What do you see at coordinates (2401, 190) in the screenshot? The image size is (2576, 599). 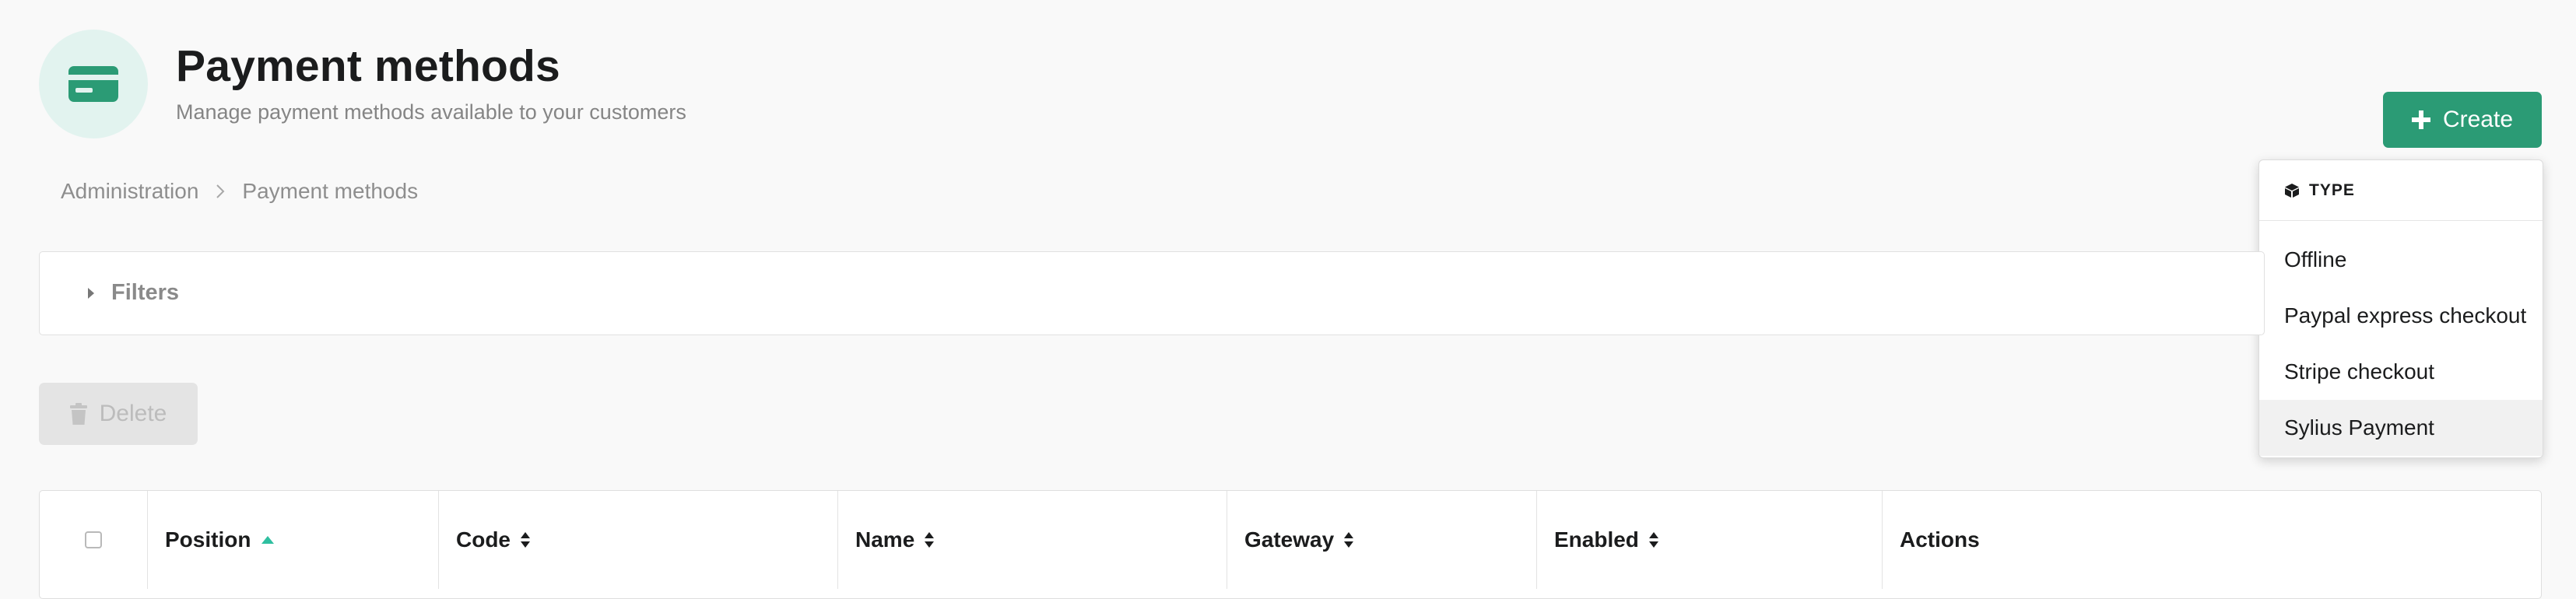 I see `dropdown-header: TYPE` at bounding box center [2401, 190].